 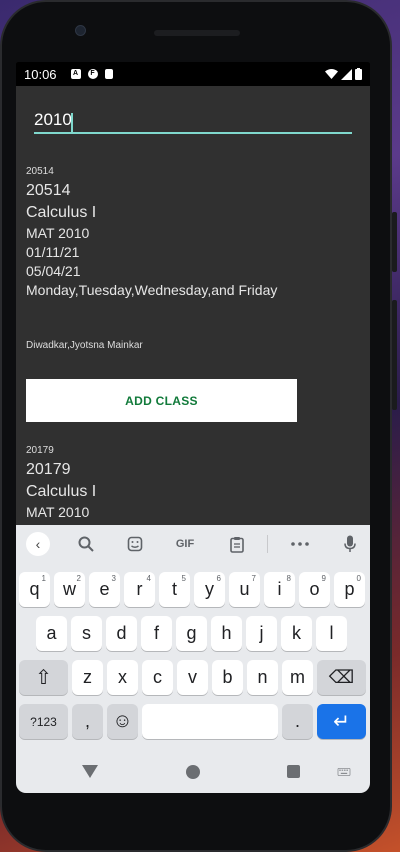 What do you see at coordinates (122, 721) in the screenshot?
I see `emoji-key: ☺` at bounding box center [122, 721].